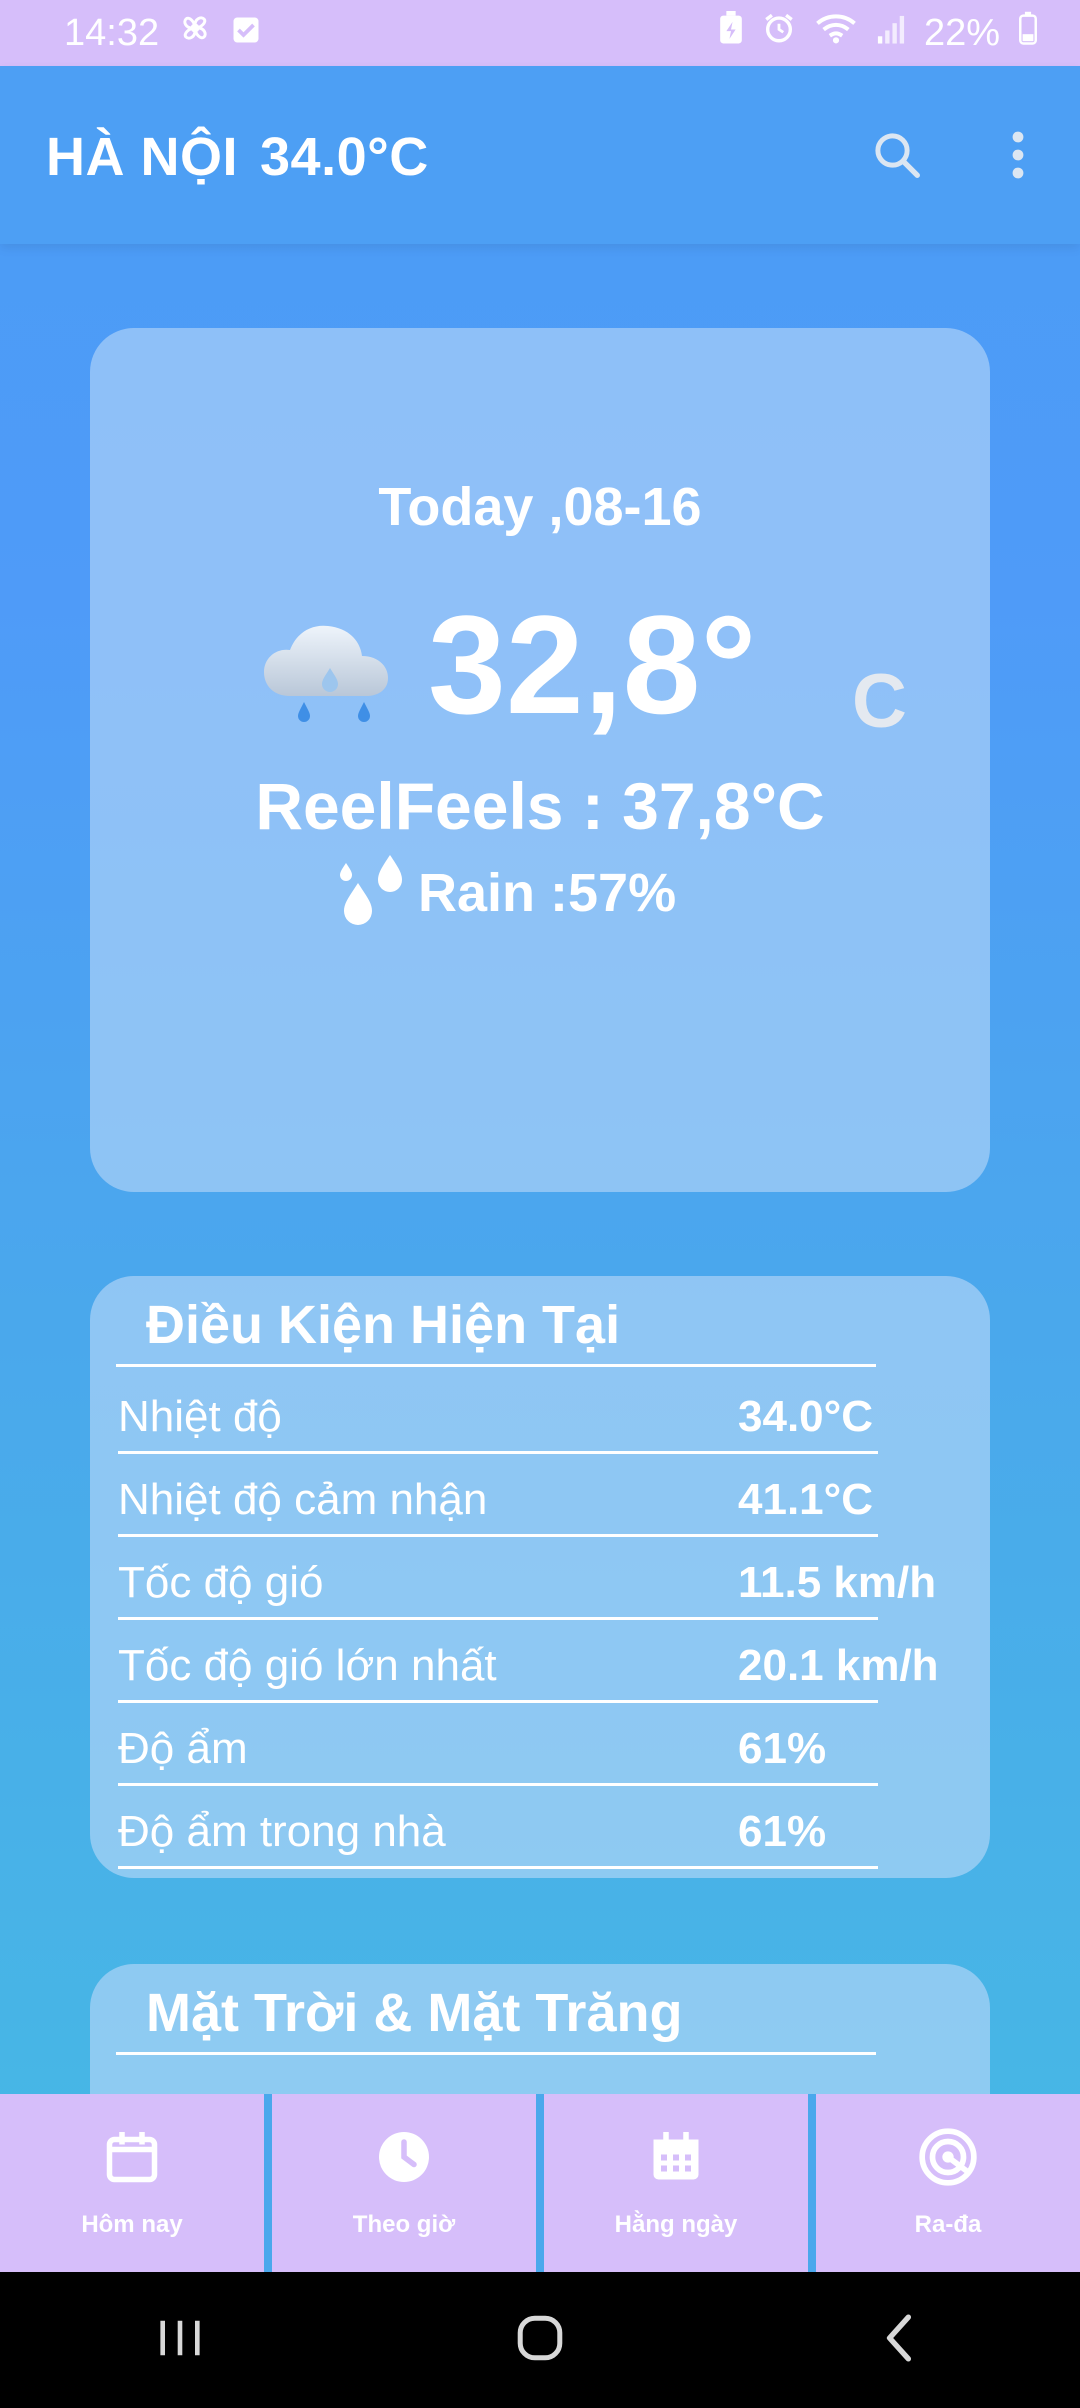  Describe the element at coordinates (879, 701) in the screenshot. I see `temperature-unit: C` at that location.